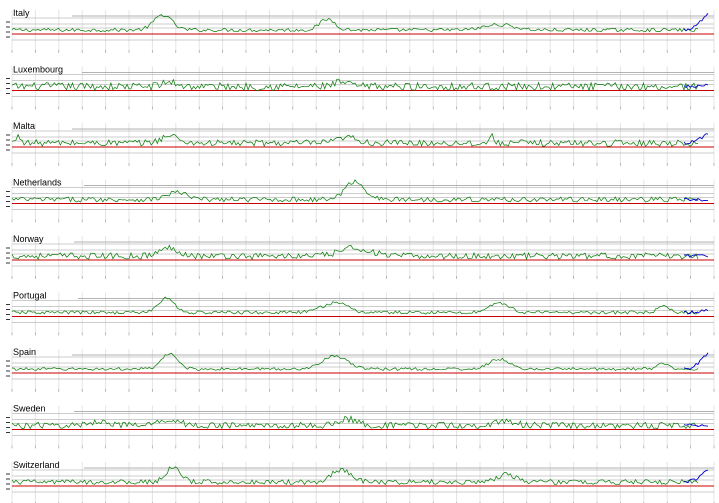  What do you see at coordinates (37, 183) in the screenshot?
I see `panel-title: Netherlands` at bounding box center [37, 183].